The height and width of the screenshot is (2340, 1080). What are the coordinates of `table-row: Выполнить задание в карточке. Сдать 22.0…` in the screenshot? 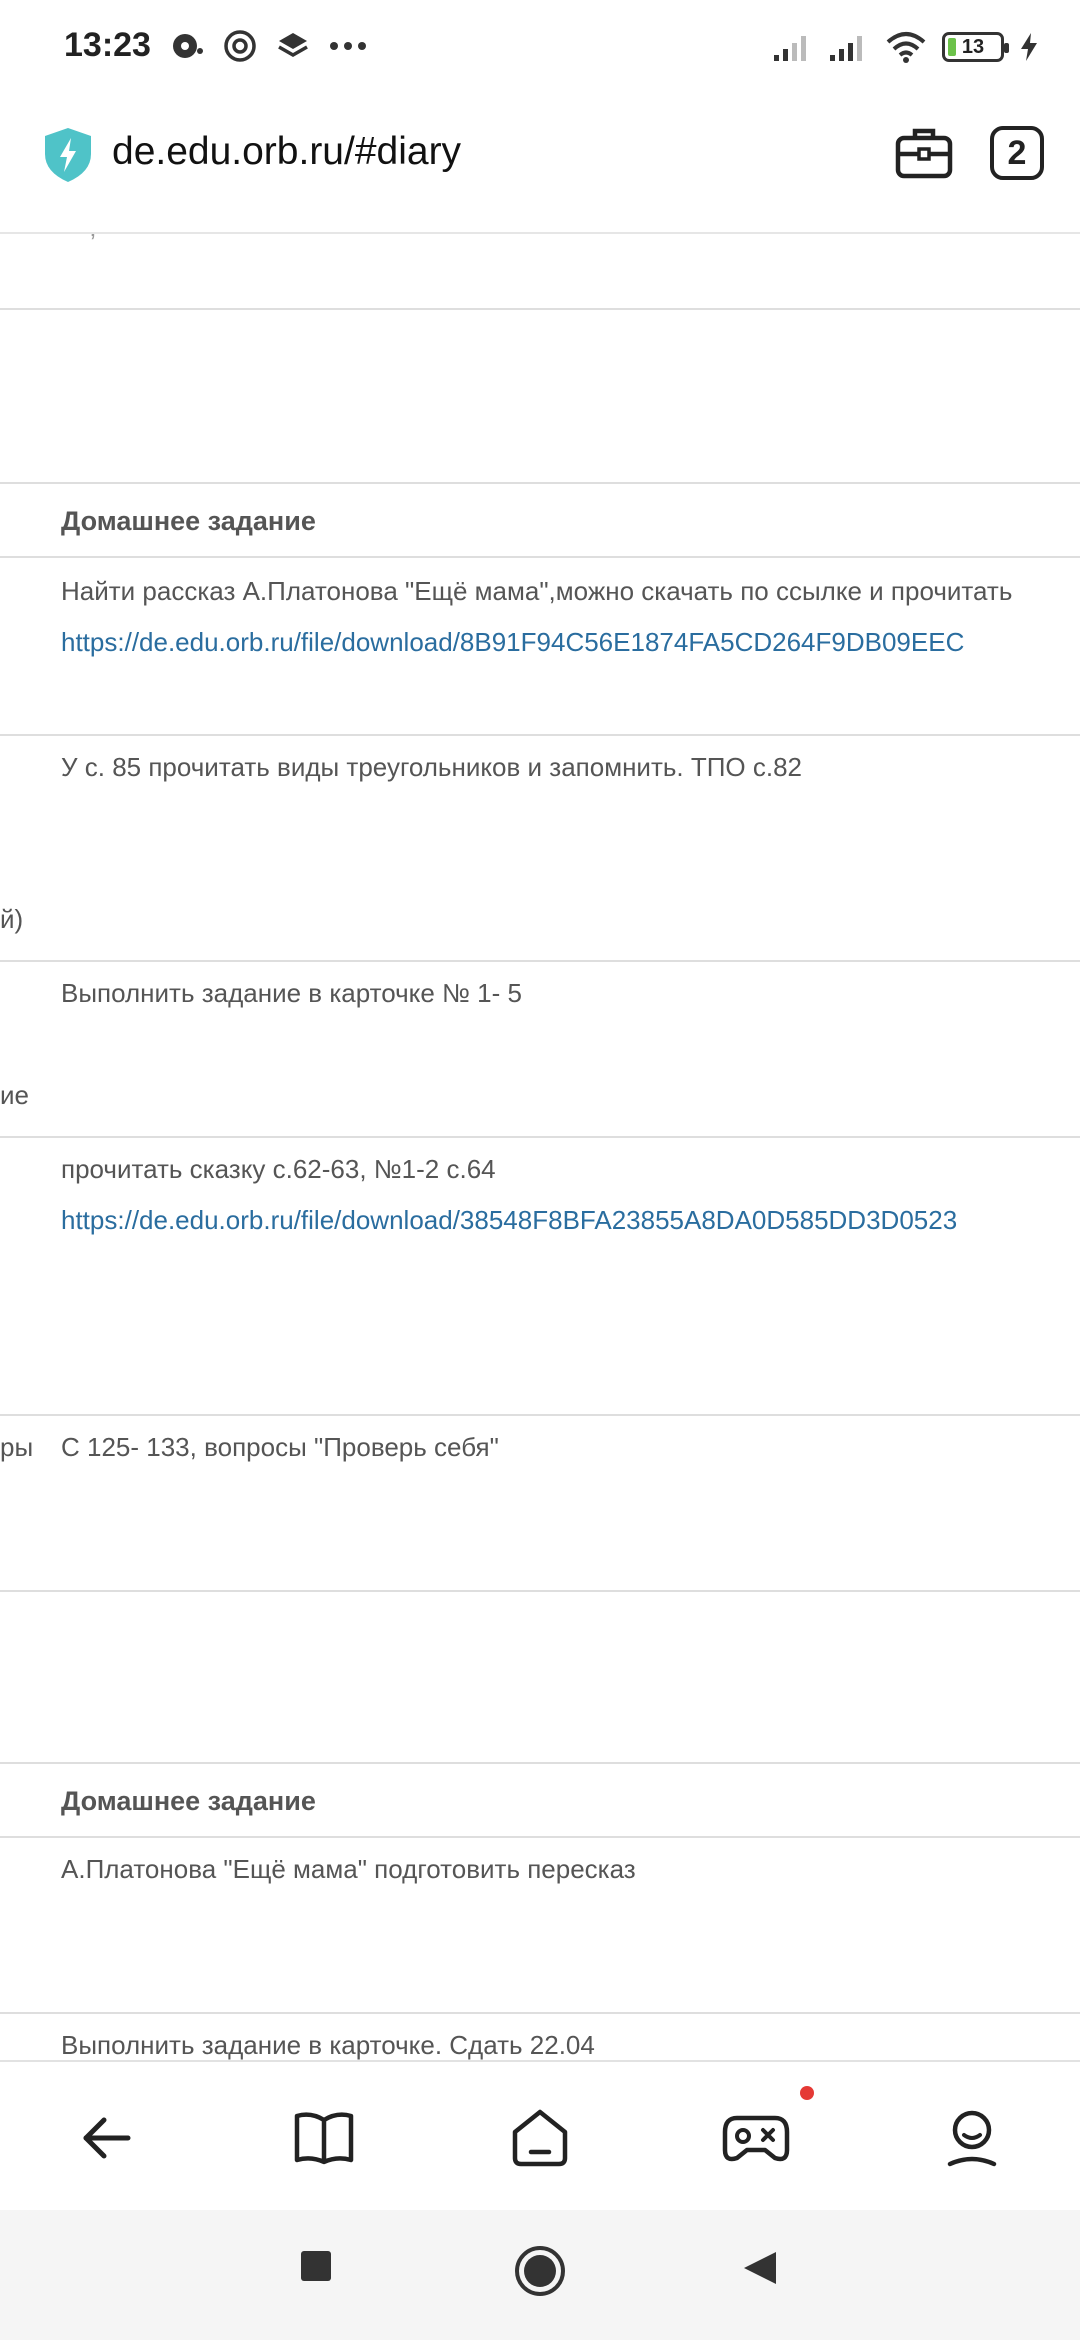 It's located at (540, 2036).